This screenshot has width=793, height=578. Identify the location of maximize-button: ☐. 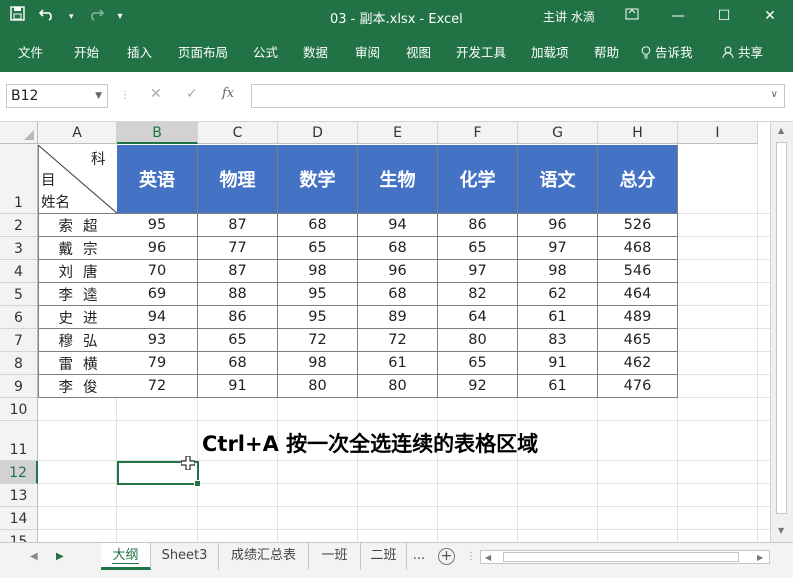
(724, 17).